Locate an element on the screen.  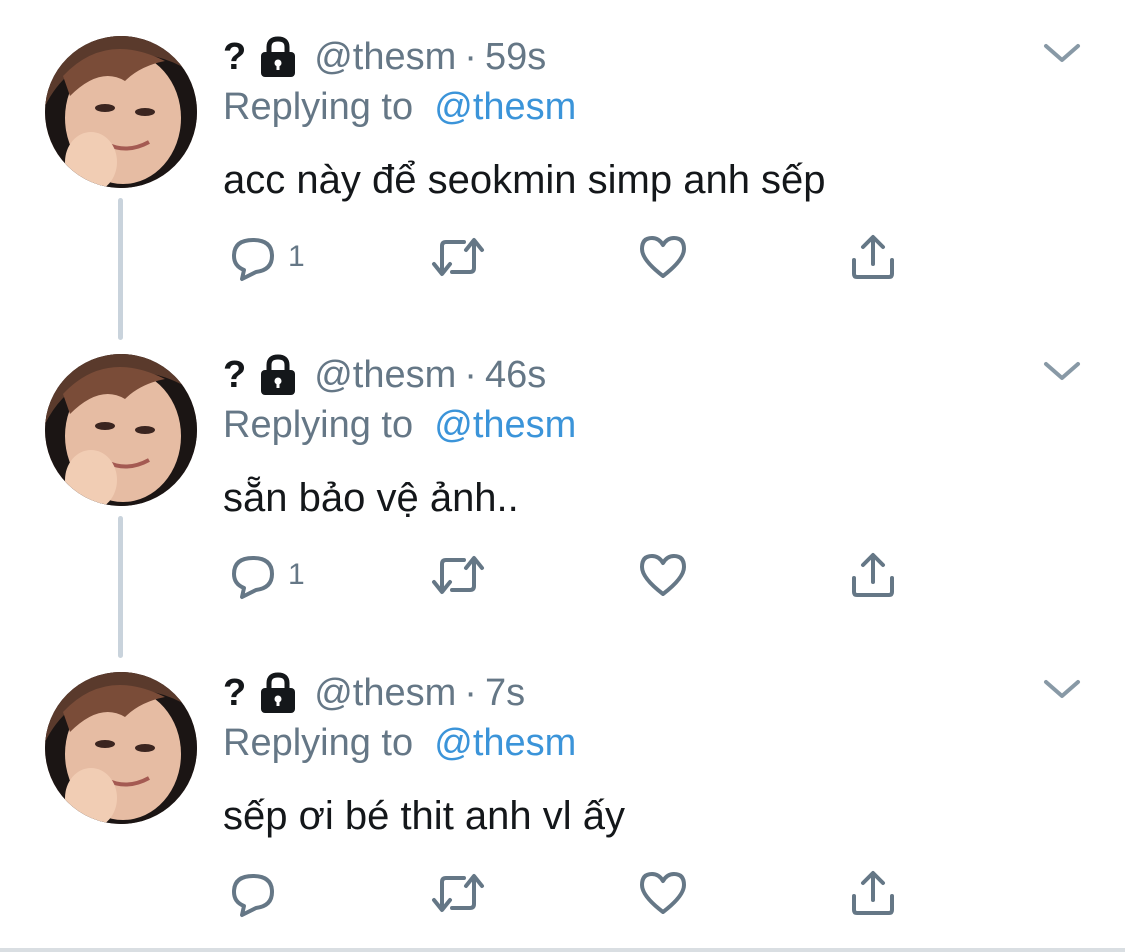
timestamp: 7s is located at coordinates (505, 693).